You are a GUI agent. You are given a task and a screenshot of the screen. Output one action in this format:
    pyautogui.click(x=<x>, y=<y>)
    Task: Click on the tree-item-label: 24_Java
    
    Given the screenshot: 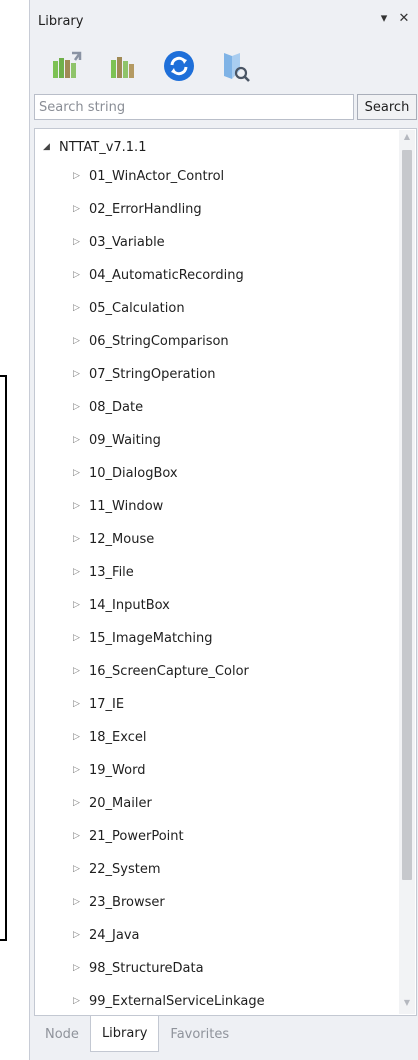 What is the action you would take?
    pyautogui.click(x=114, y=935)
    